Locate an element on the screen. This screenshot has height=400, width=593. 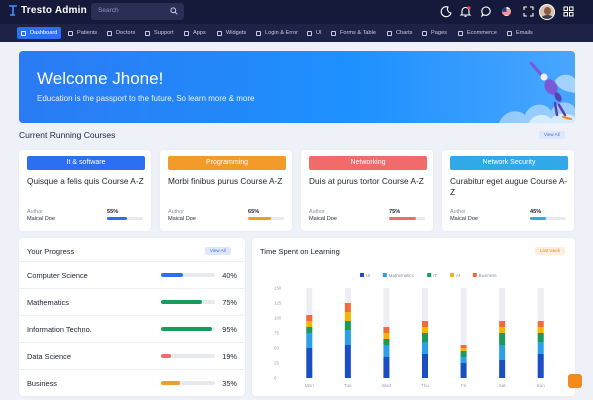
pages-icon is located at coordinates (424, 33).